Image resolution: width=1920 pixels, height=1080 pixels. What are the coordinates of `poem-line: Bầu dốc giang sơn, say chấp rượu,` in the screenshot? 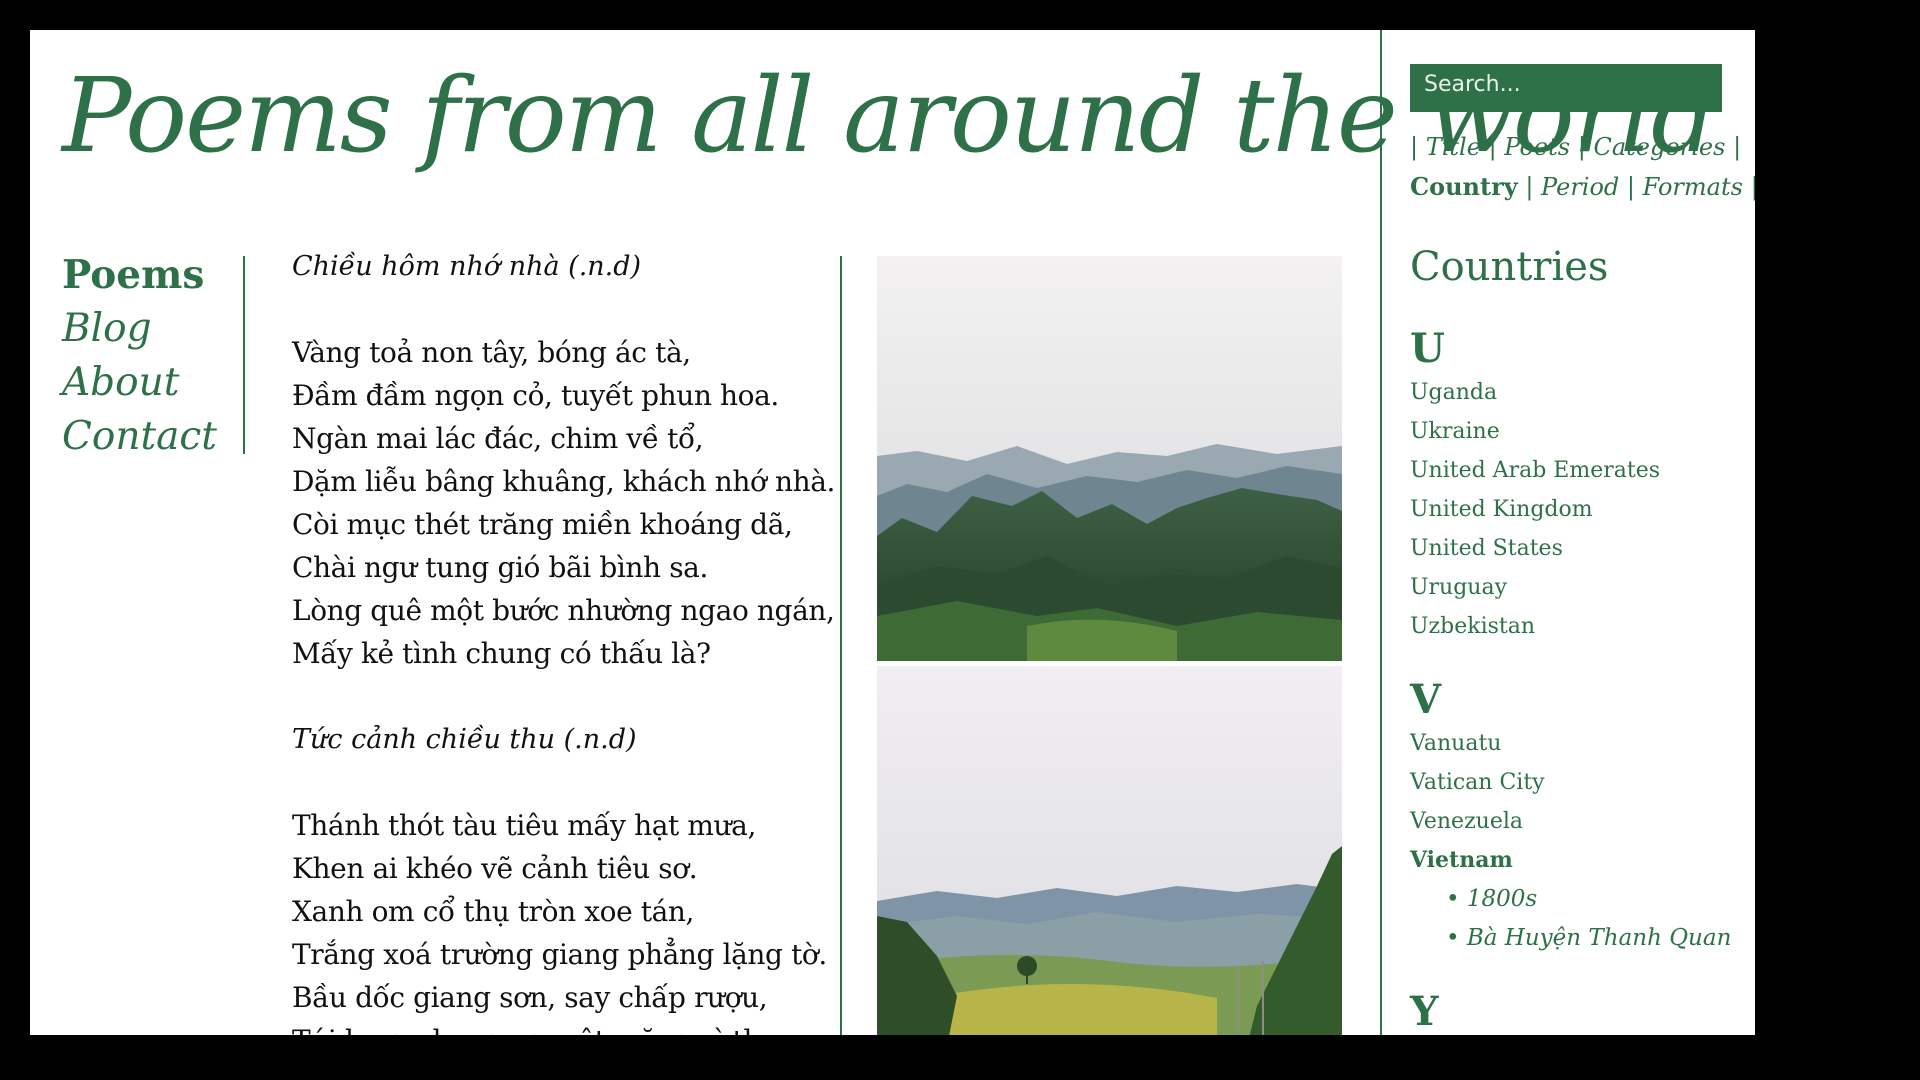 It's located at (530, 997).